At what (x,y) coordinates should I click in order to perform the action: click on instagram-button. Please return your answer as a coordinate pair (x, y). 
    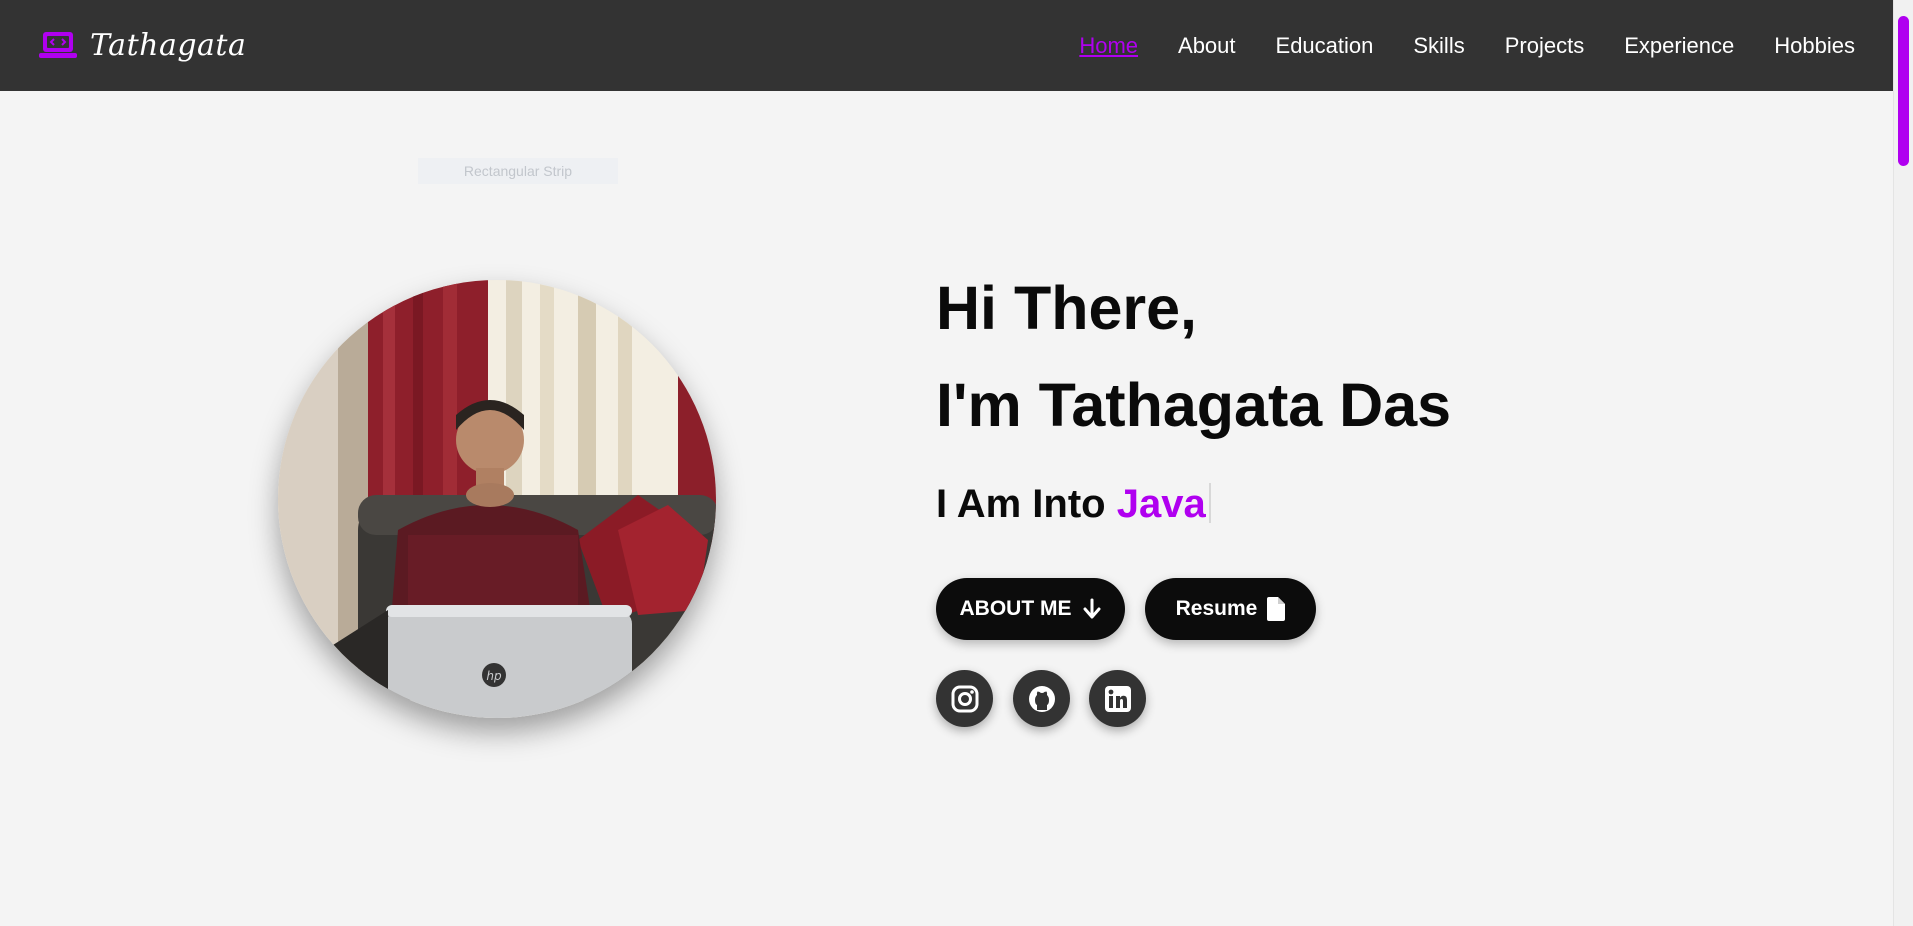
    Looking at the image, I should click on (964, 698).